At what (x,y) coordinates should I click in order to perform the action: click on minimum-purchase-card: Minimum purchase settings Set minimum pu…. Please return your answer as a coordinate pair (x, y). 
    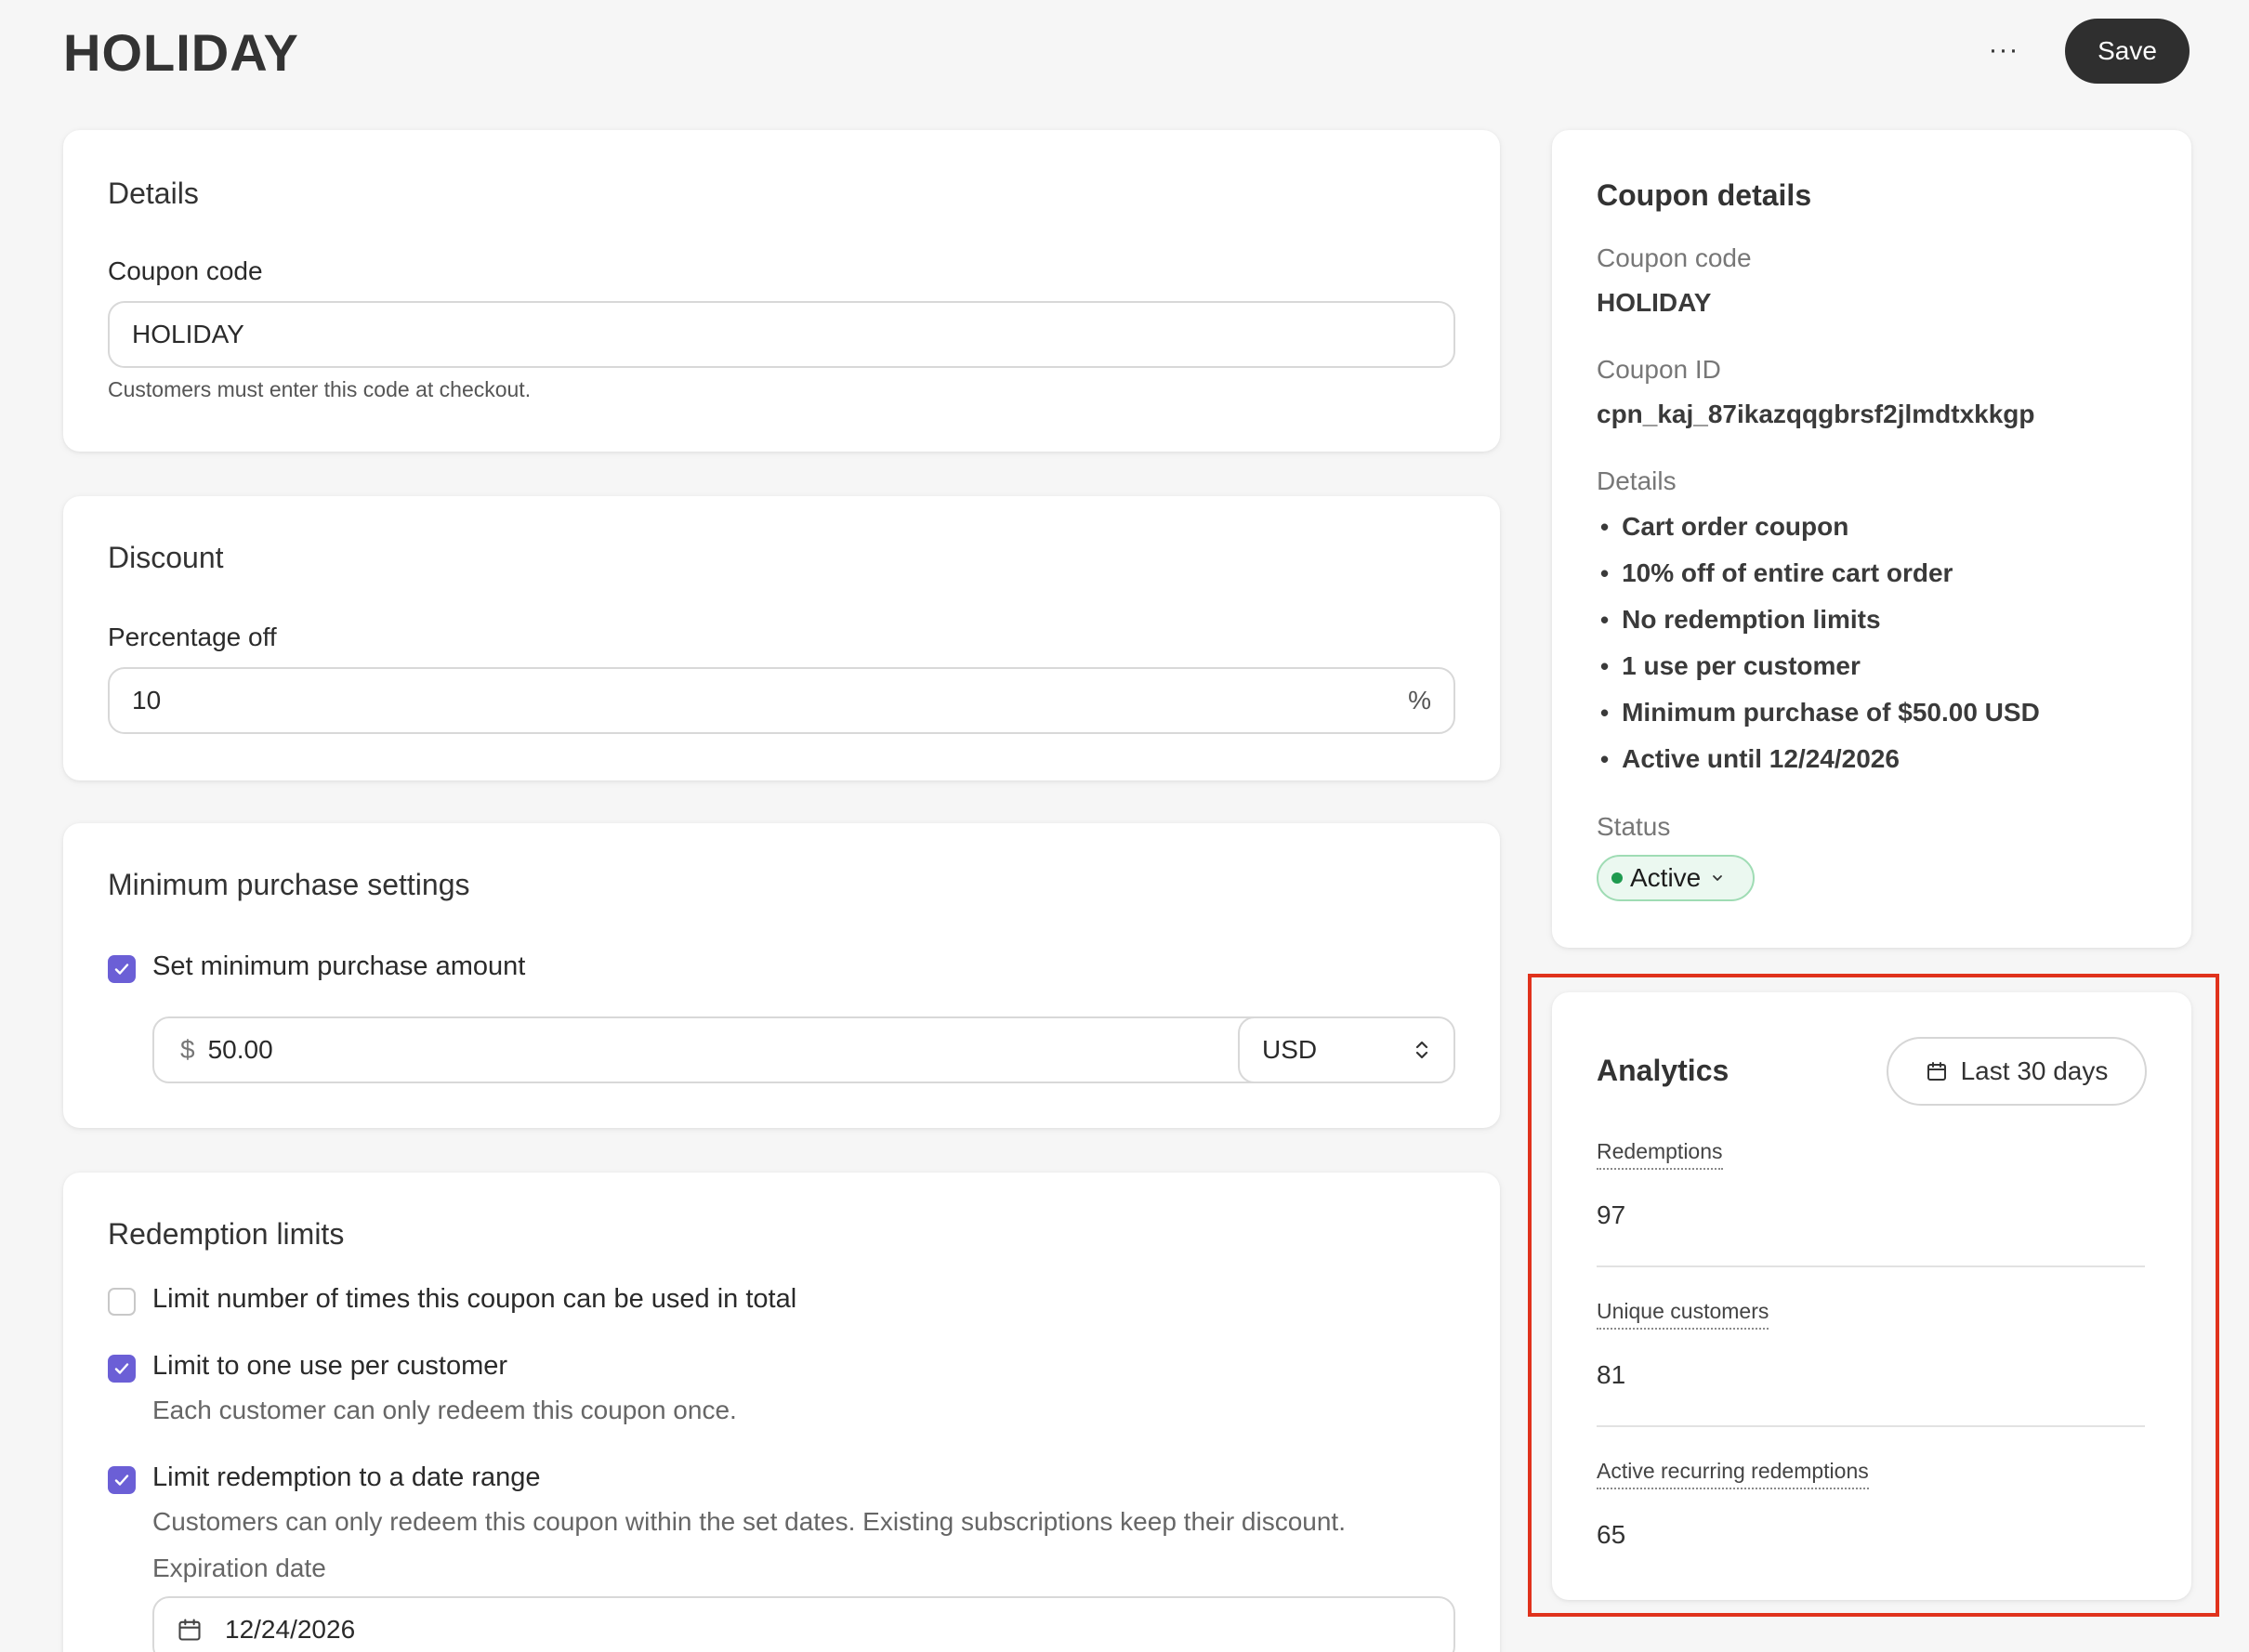
    Looking at the image, I should click on (782, 975).